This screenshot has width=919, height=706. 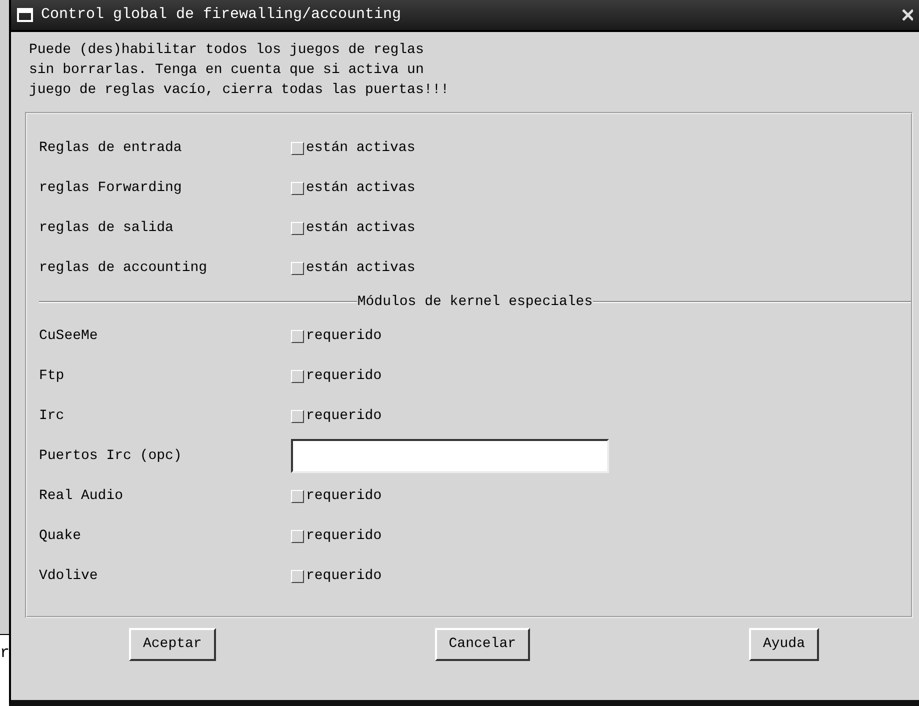 What do you see at coordinates (52, 376) in the screenshot?
I see `option-label: Ftp` at bounding box center [52, 376].